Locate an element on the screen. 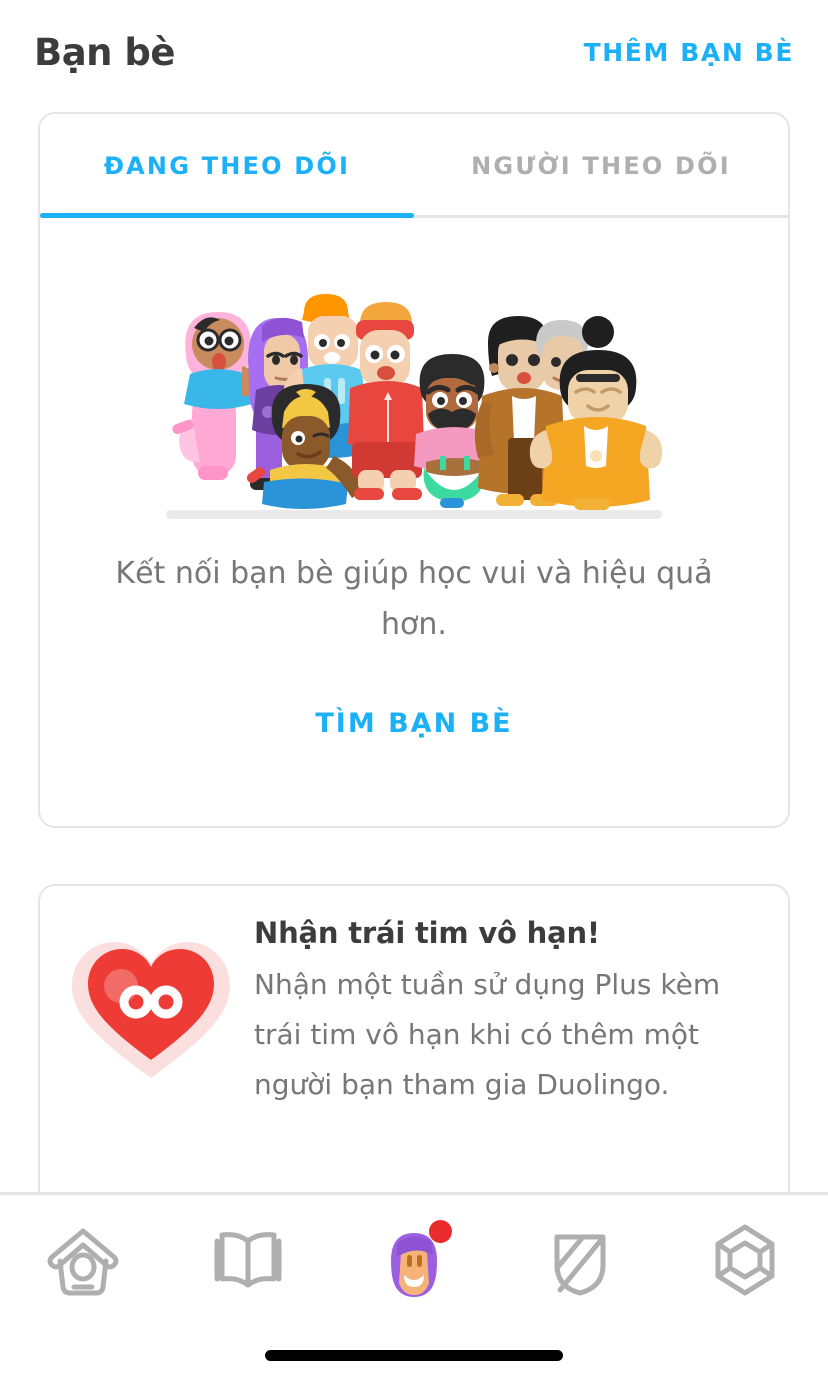 The width and height of the screenshot is (828, 1380). character-eddy is located at coordinates (386, 401).